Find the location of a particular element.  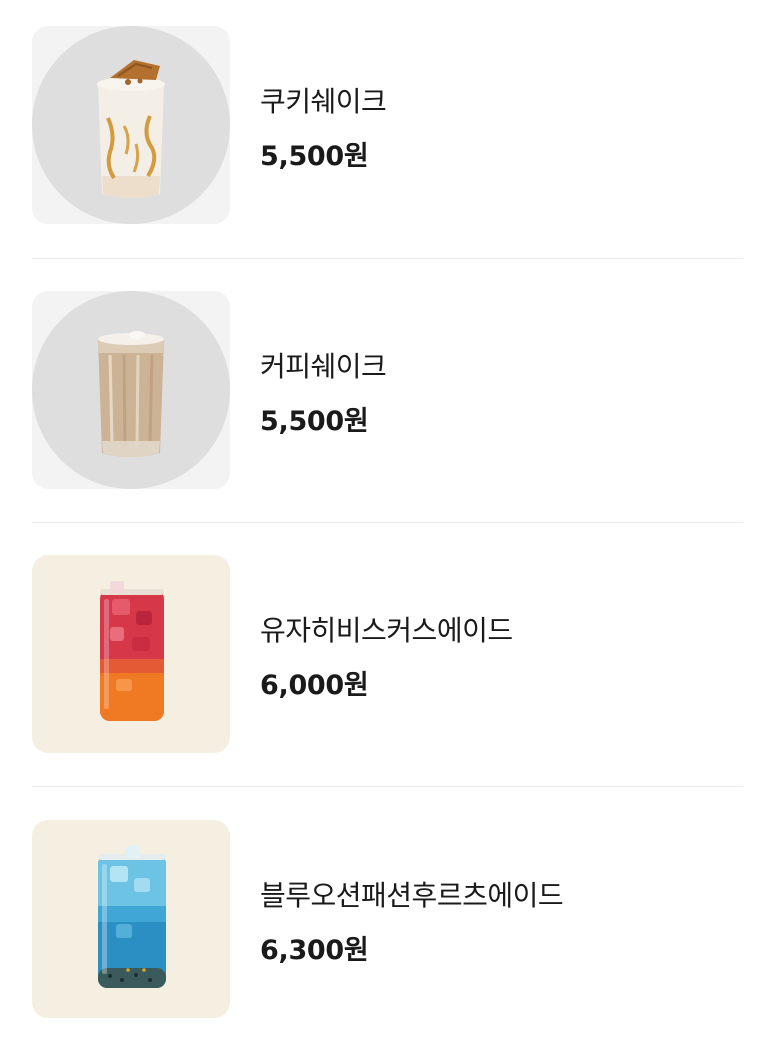

cookie-shake-photo is located at coordinates (131, 125).